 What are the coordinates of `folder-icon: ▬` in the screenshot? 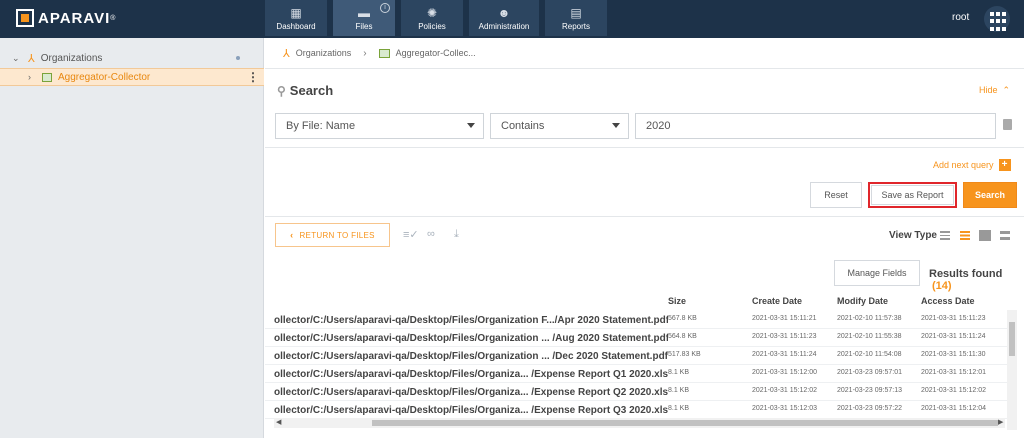 It's located at (364, 12).